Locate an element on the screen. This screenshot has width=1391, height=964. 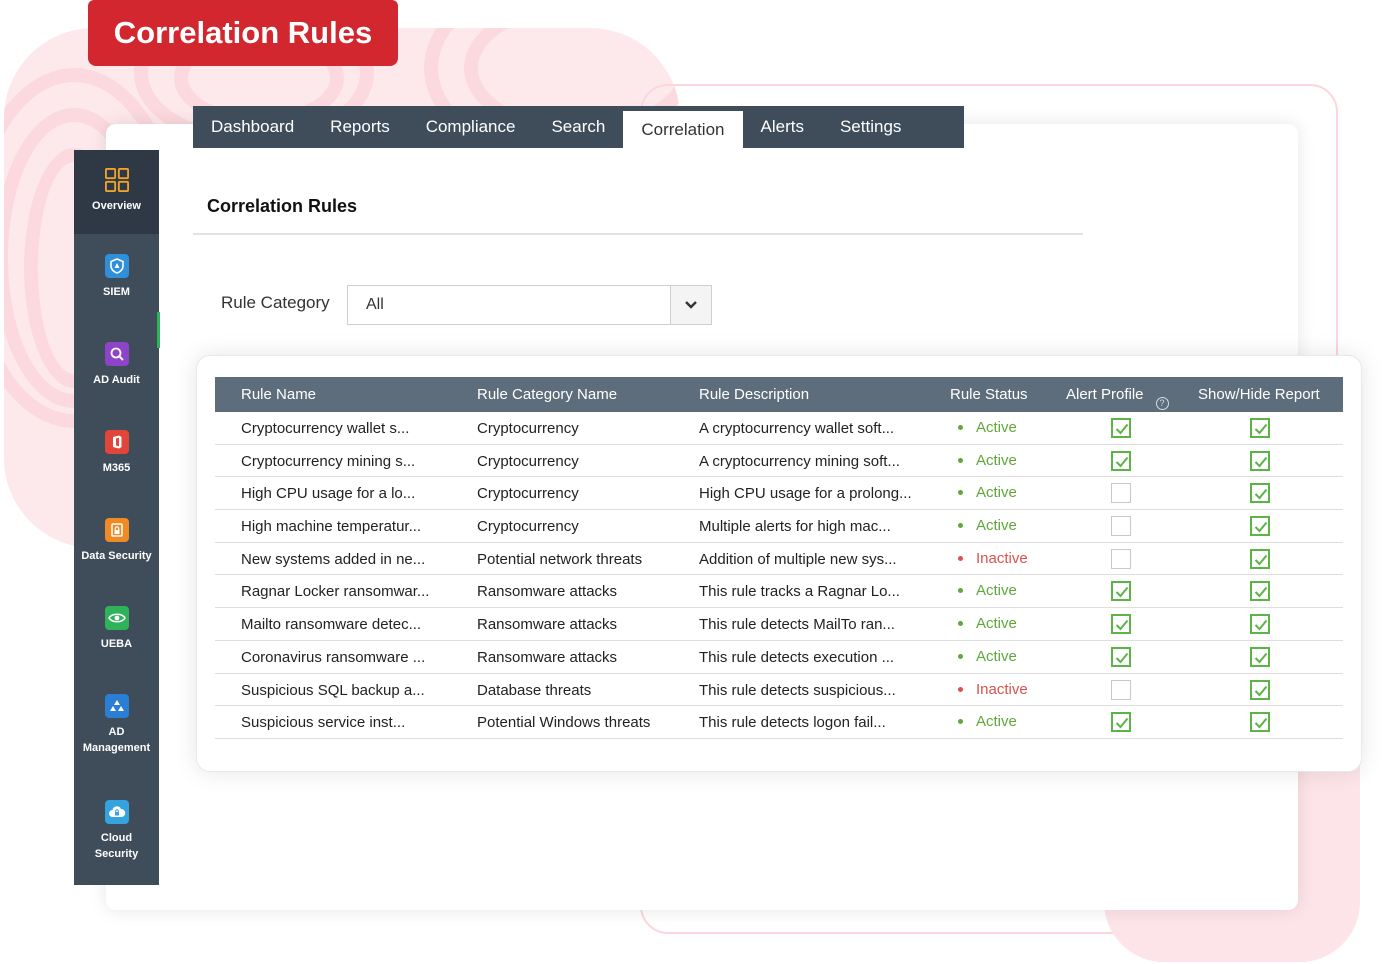
sidebar-item-cloud-security: Cloud Security is located at coordinates (116, 831).